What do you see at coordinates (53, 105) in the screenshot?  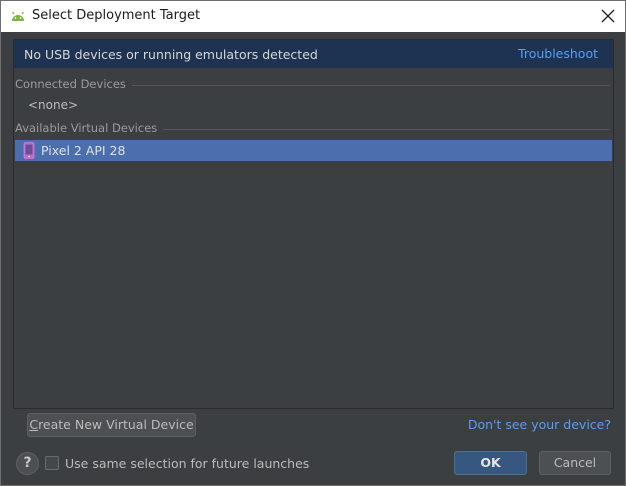 I see `connected-devices-empty: <none>` at bounding box center [53, 105].